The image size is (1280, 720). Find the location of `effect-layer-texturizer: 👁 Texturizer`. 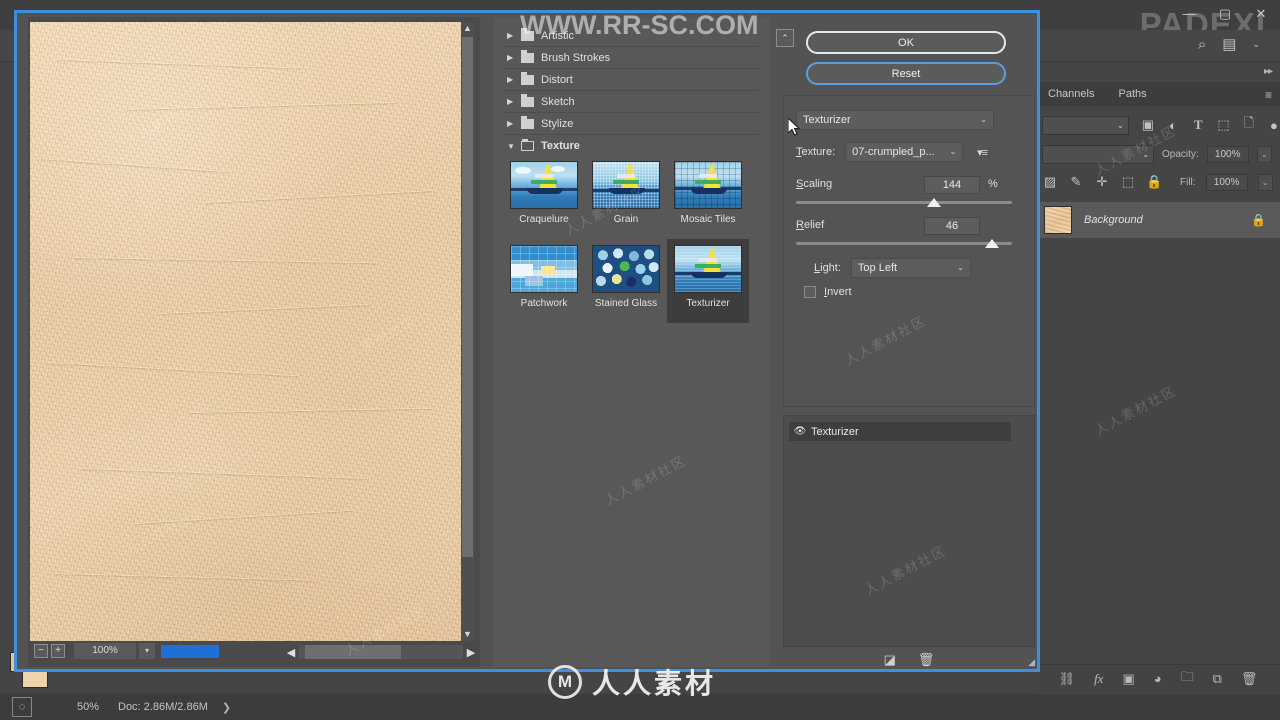

effect-layer-texturizer: 👁 Texturizer is located at coordinates (900, 431).